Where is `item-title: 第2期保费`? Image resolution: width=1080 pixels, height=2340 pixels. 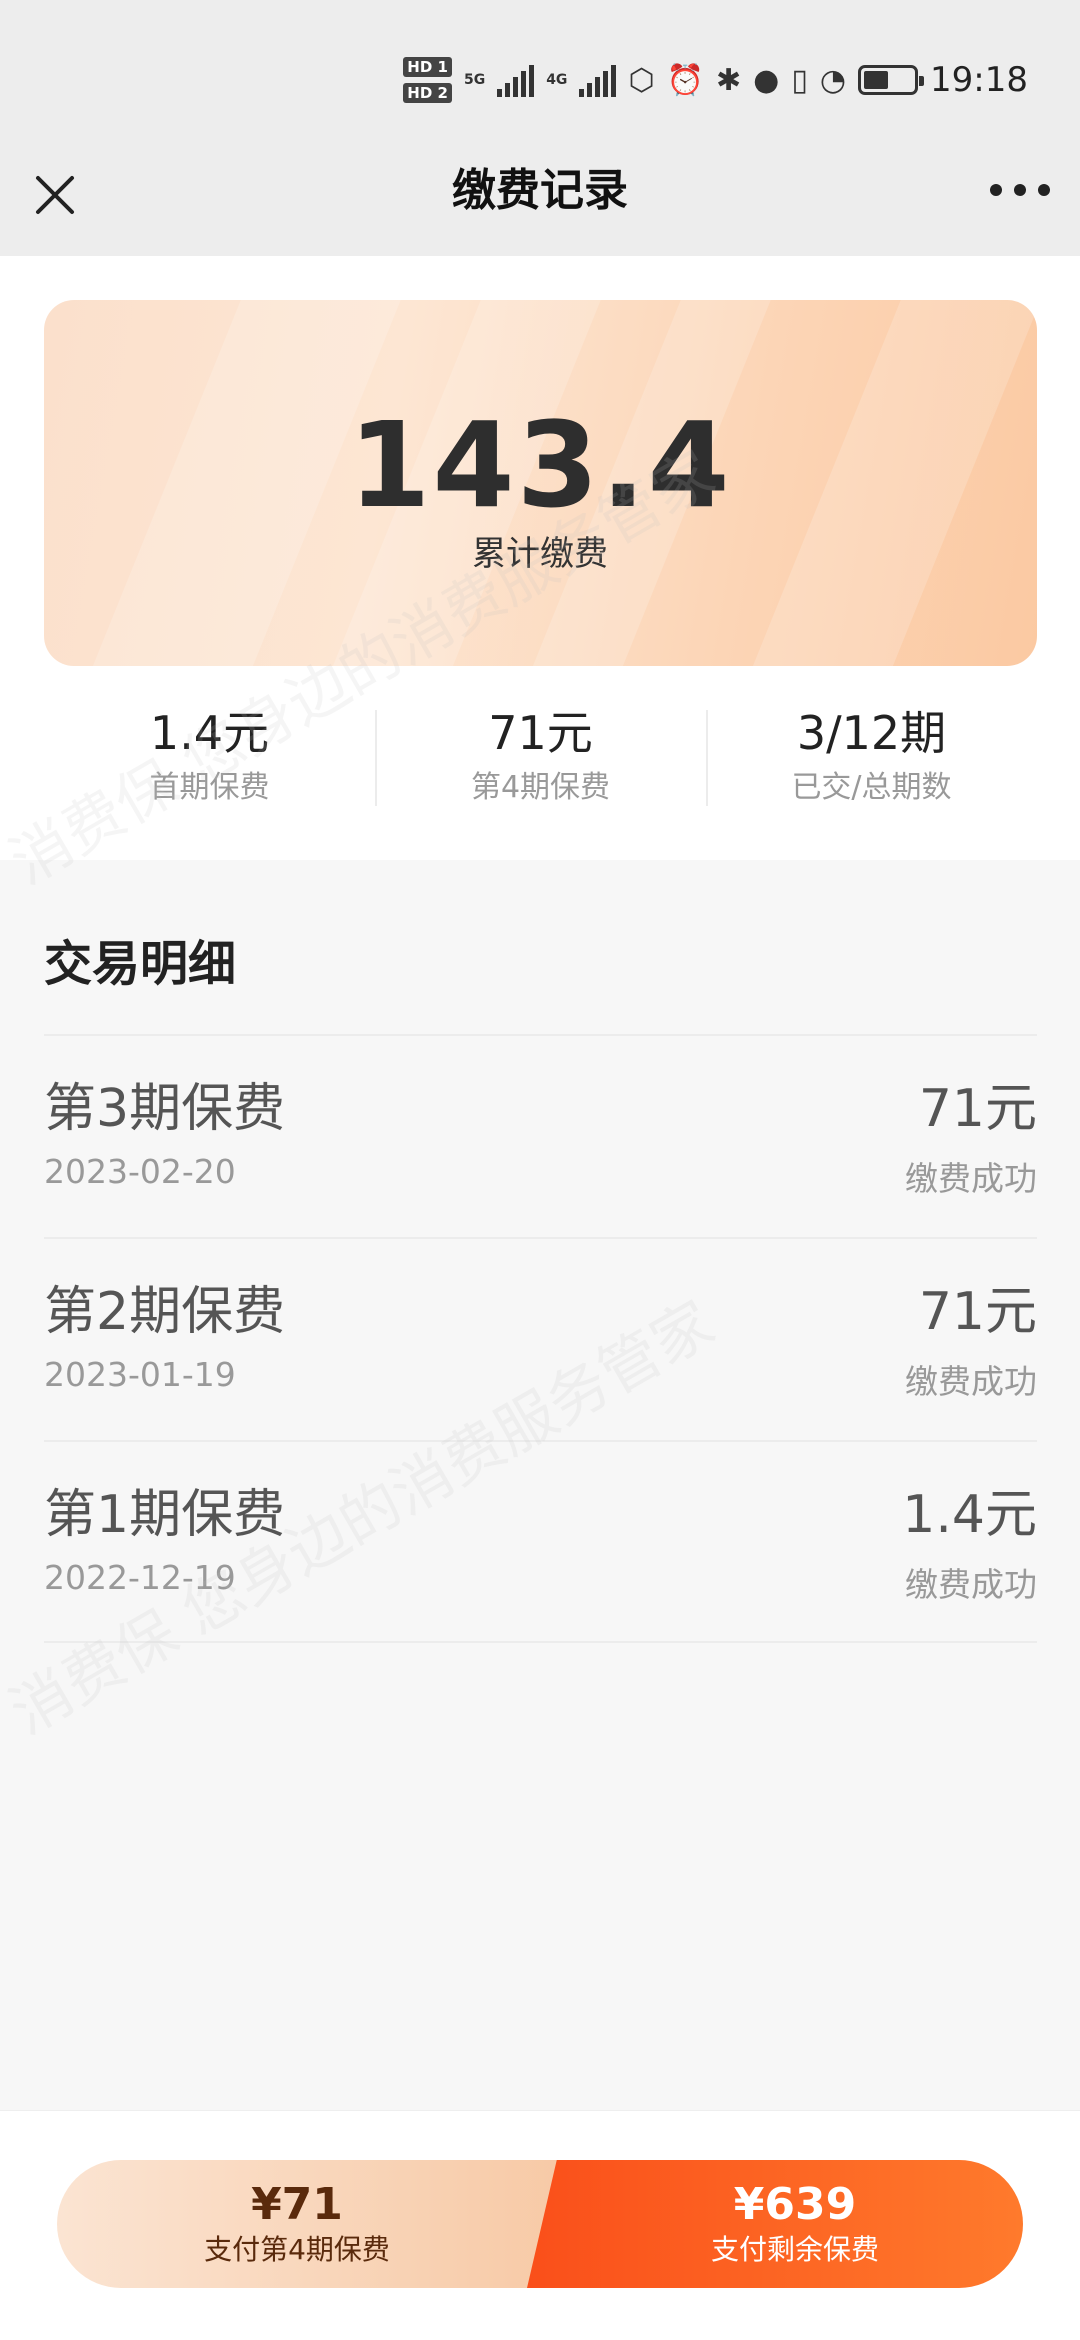 item-title: 第2期保费 is located at coordinates (165, 1312).